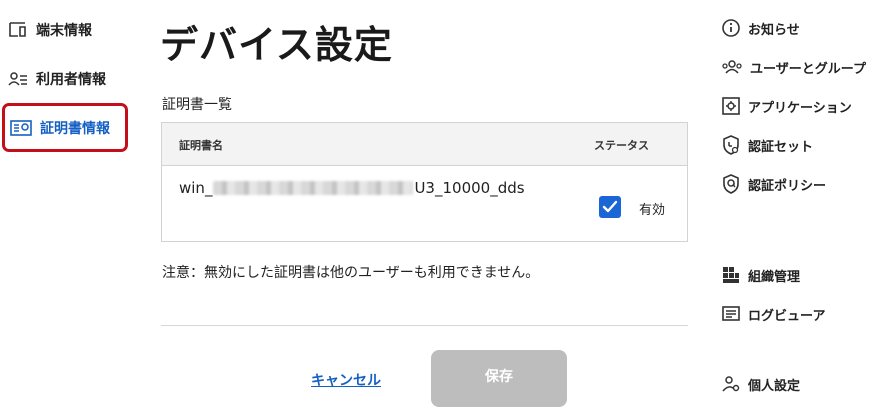 This screenshot has width=880, height=407. What do you see at coordinates (469, 188) in the screenshot?
I see `certificate-name-suffix: U3_10000_dds` at bounding box center [469, 188].